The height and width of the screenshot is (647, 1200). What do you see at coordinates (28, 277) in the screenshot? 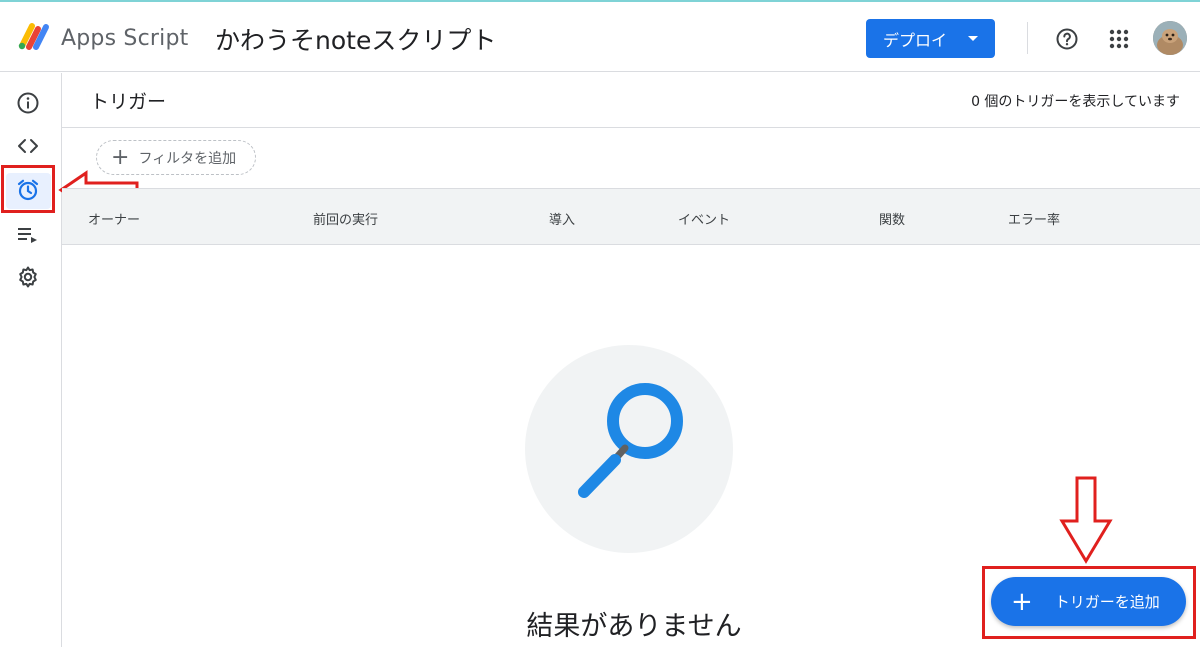
I see `gear-icon` at bounding box center [28, 277].